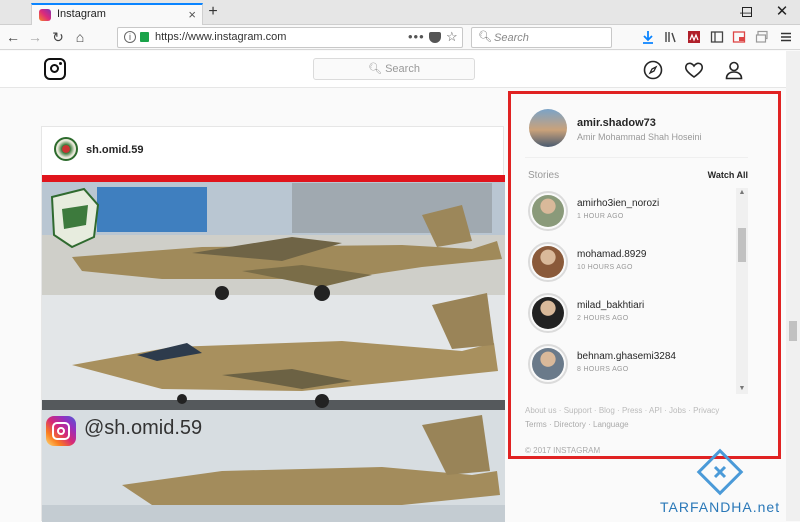 The width and height of the screenshot is (800, 522). I want to click on menu-icon, so click(786, 37).